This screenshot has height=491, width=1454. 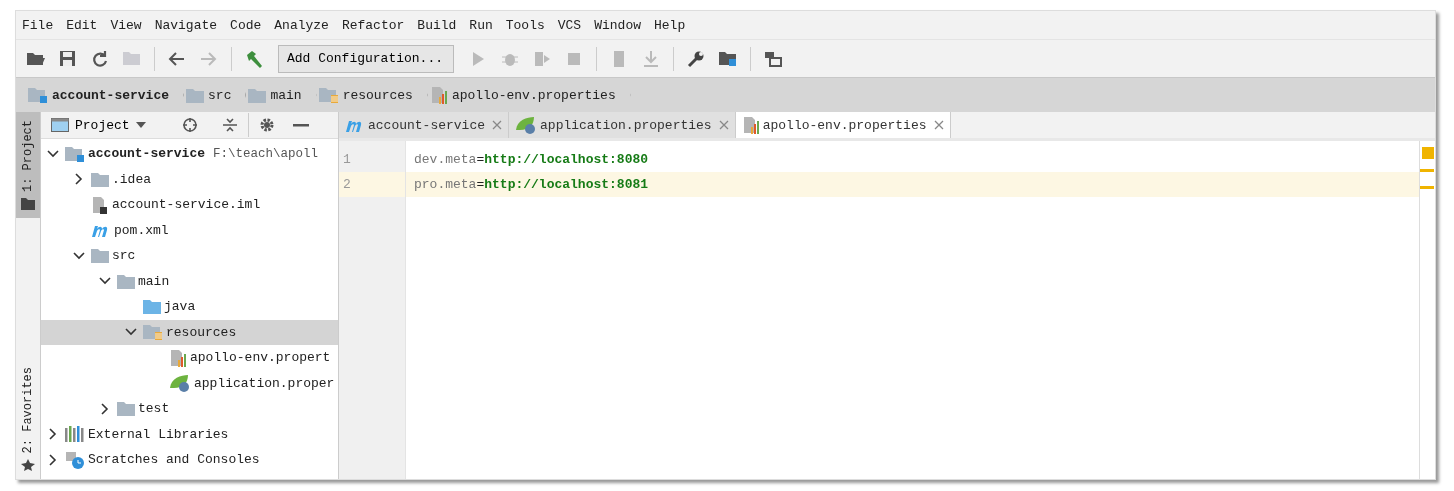 I want to click on tree-item: account-service.iml, so click(x=189, y=205).